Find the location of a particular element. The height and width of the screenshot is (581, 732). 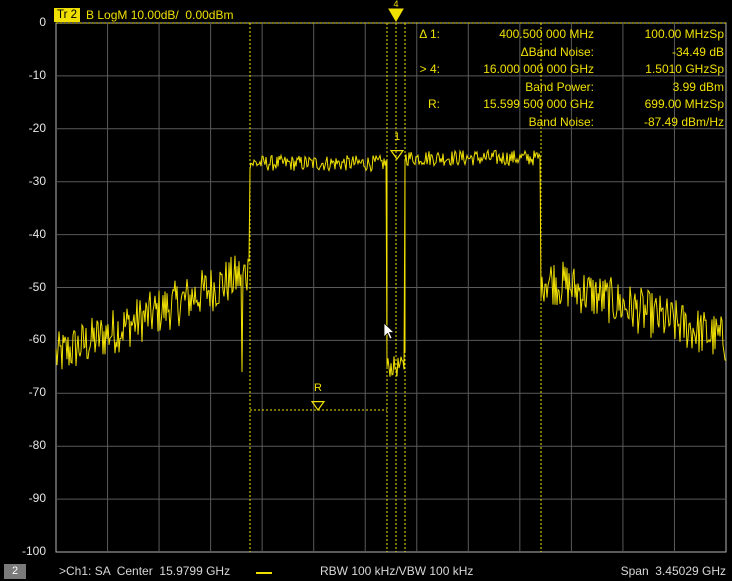

y-tick-label: 0 is located at coordinates (42, 22).